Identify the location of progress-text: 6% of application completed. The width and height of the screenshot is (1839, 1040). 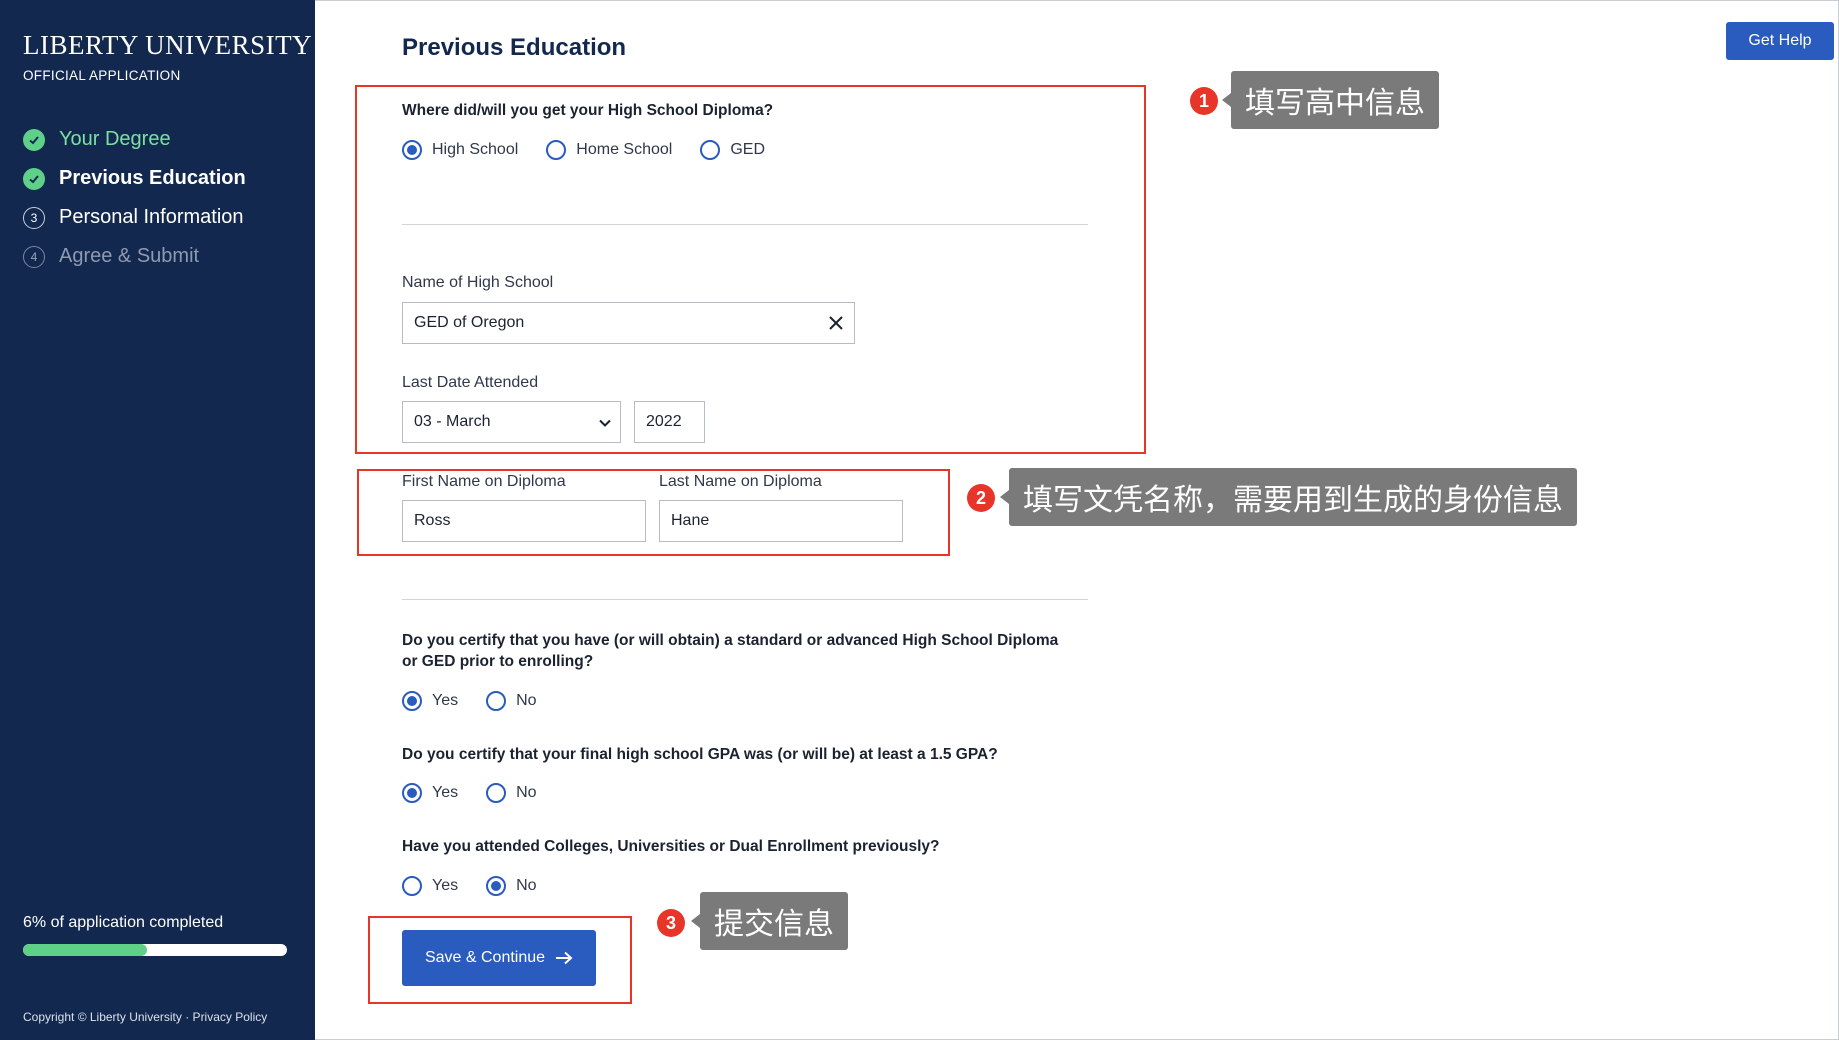
(123, 922).